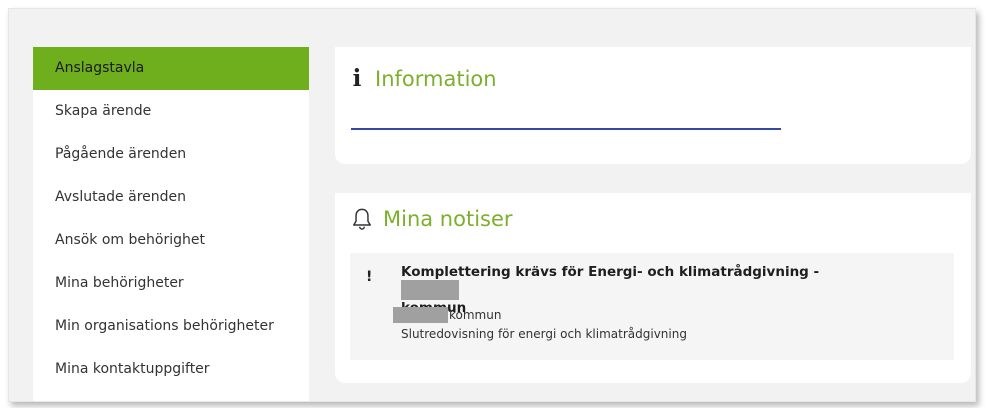 The height and width of the screenshot is (408, 987). I want to click on sidebar-item-anslagstavla: Anslagstavla, so click(171, 68).